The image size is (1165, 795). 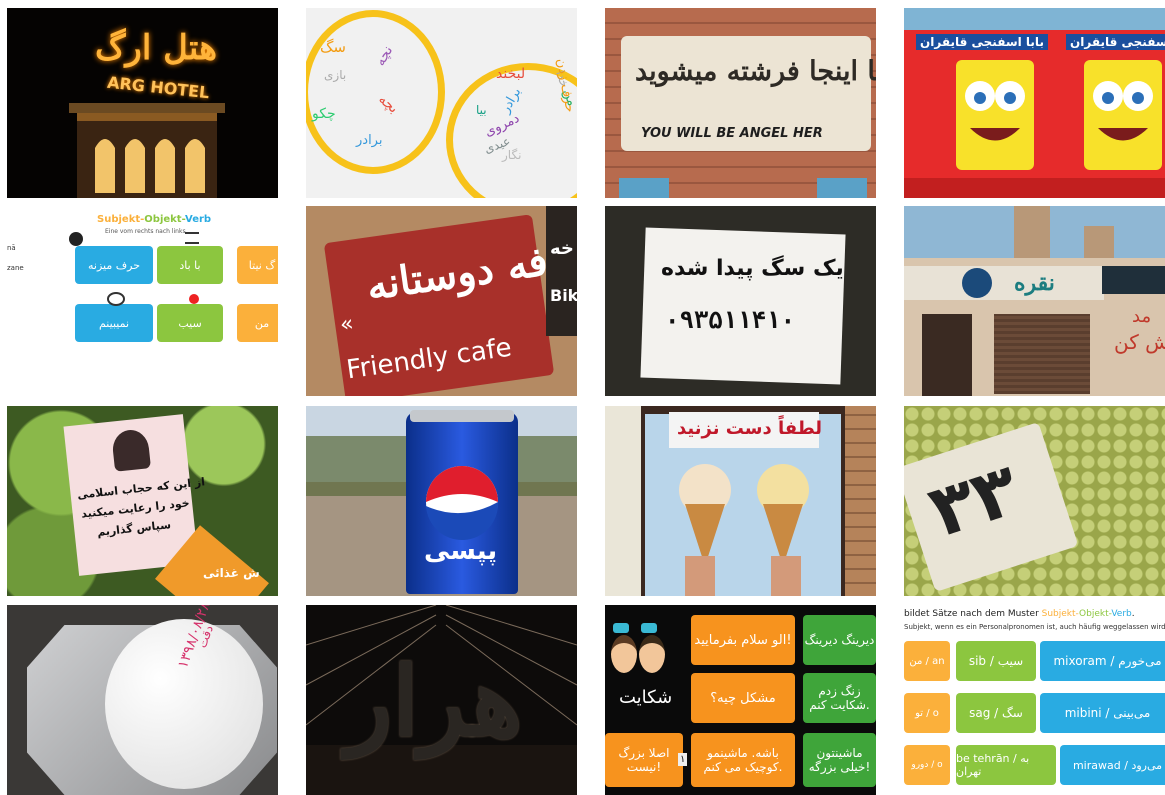 I want to click on left-word-6: برادر, so click(x=369, y=140).